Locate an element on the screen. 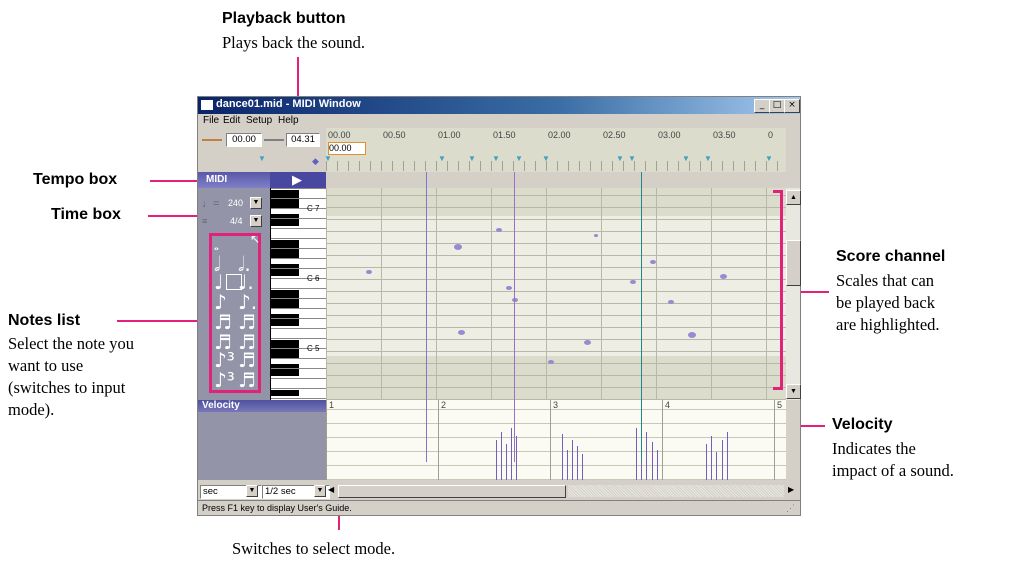 This screenshot has width=1009, height=571. eighth-note-icon: ♪ is located at coordinates (220, 302).